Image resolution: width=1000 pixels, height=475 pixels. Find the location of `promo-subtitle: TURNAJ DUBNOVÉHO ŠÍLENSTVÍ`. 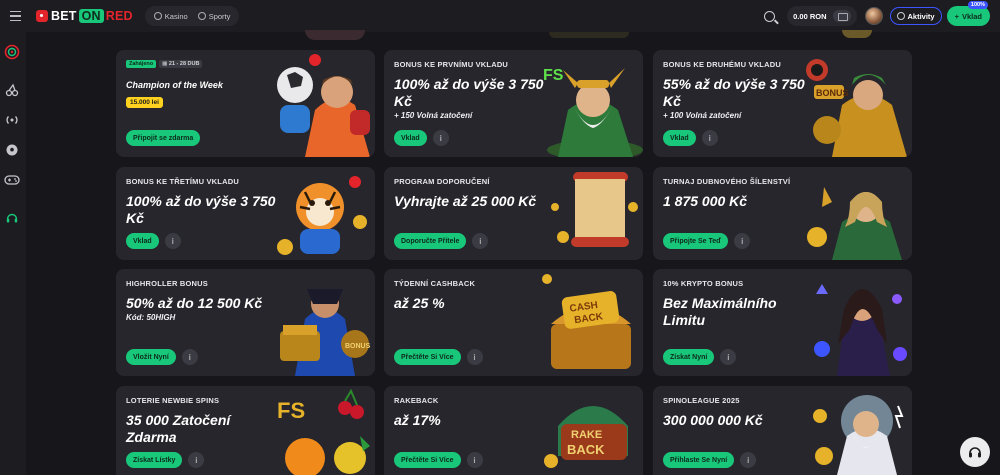

promo-subtitle: TURNAJ DUBNOVÉHO ŠÍLENSTVÍ is located at coordinates (727, 181).